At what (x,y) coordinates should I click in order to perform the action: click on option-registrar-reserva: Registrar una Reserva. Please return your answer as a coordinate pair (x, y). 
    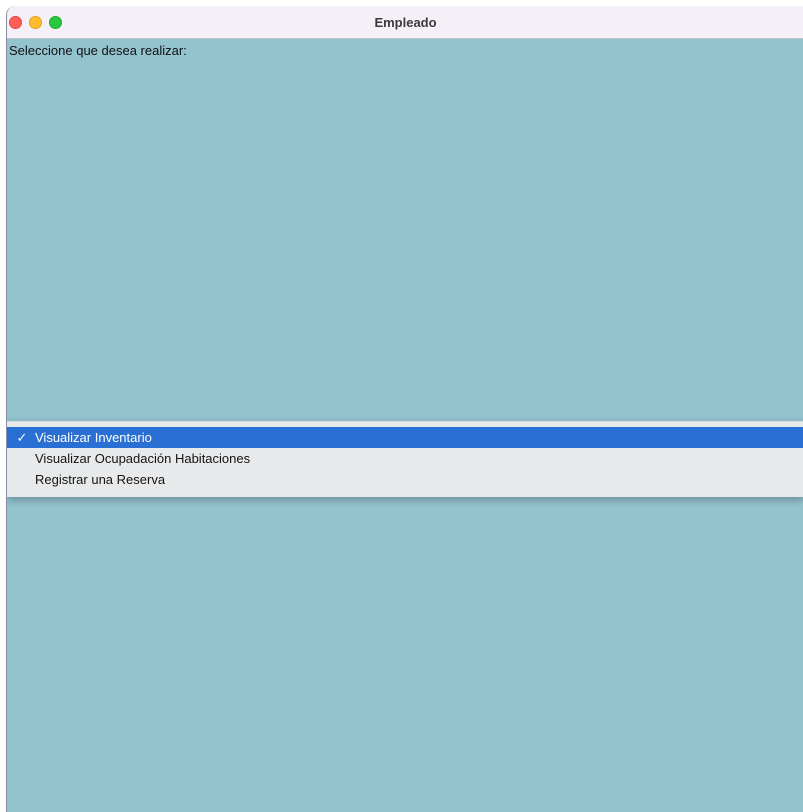
    Looking at the image, I should click on (405, 479).